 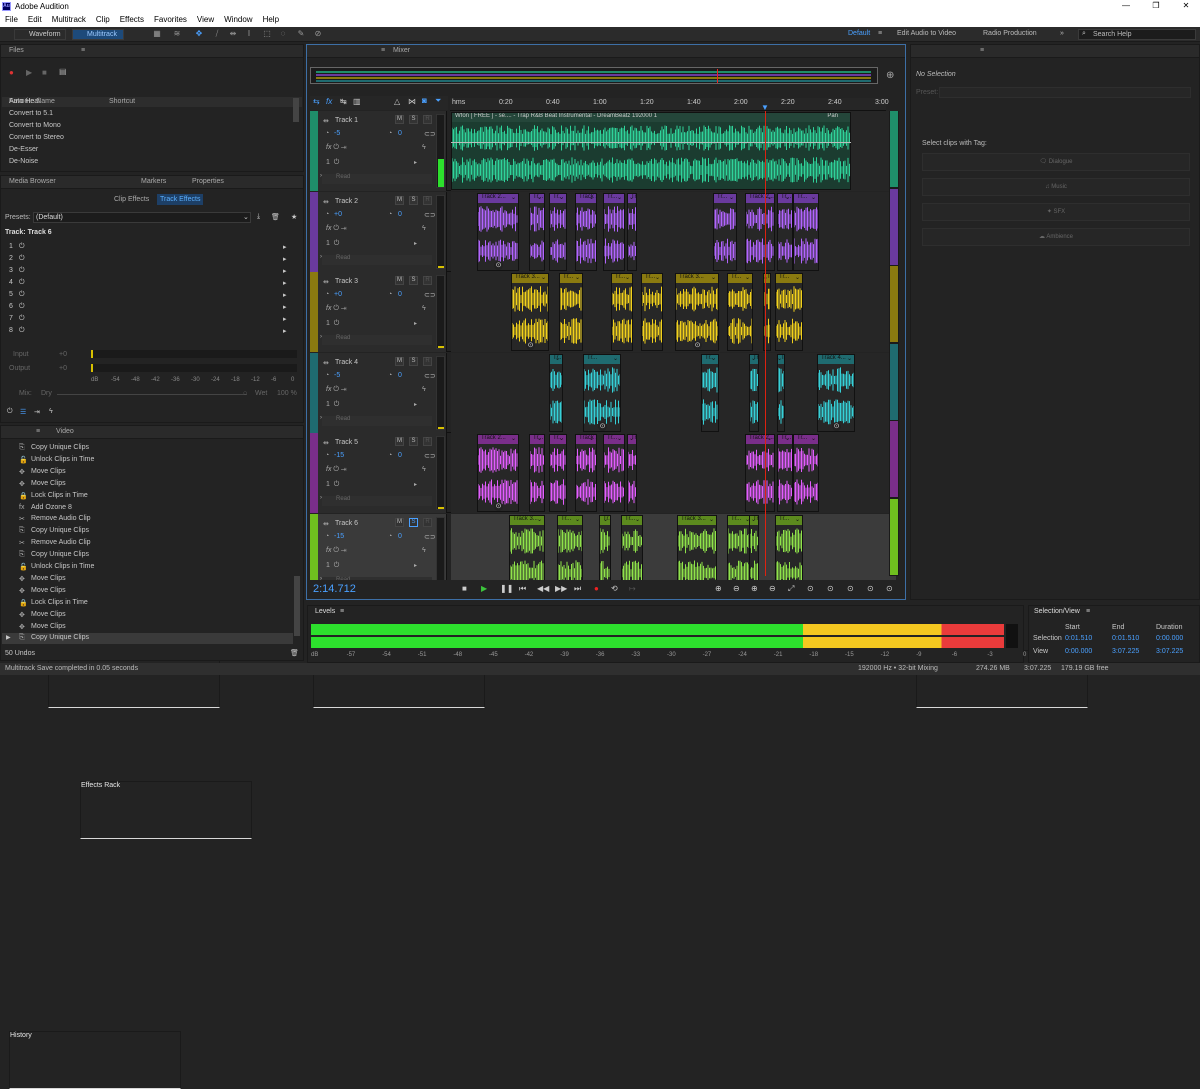 What do you see at coordinates (23, 412) in the screenshot?
I see `list-view-icon: ☰` at bounding box center [23, 412].